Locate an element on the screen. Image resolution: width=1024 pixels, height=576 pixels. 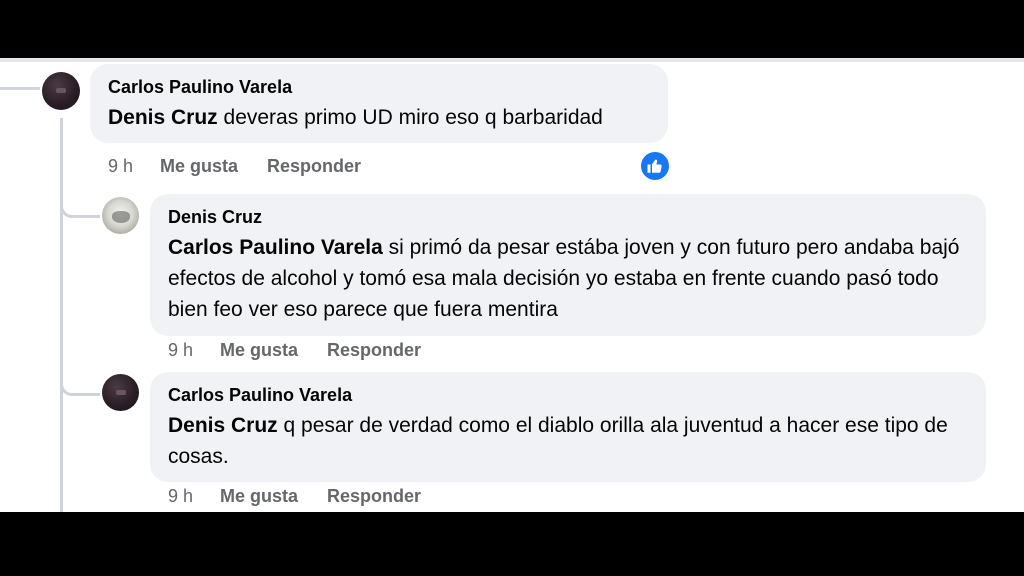
like-icon is located at coordinates (654, 166).